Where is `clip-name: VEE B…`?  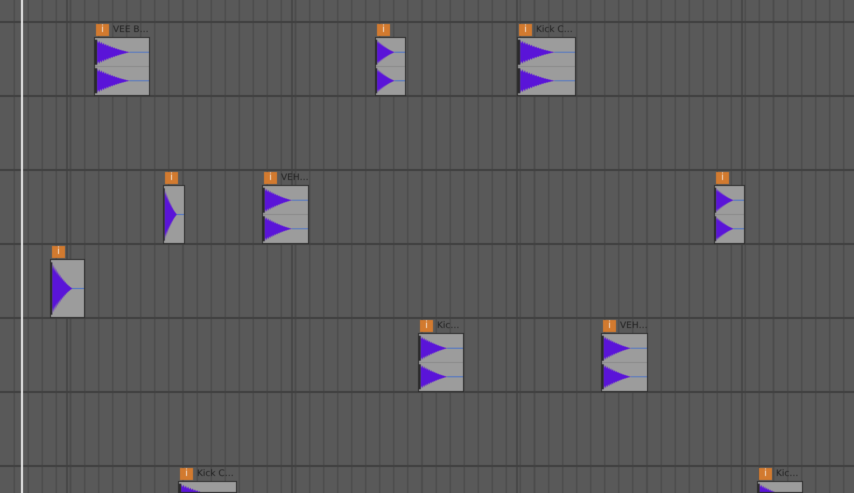 clip-name: VEE B… is located at coordinates (131, 30).